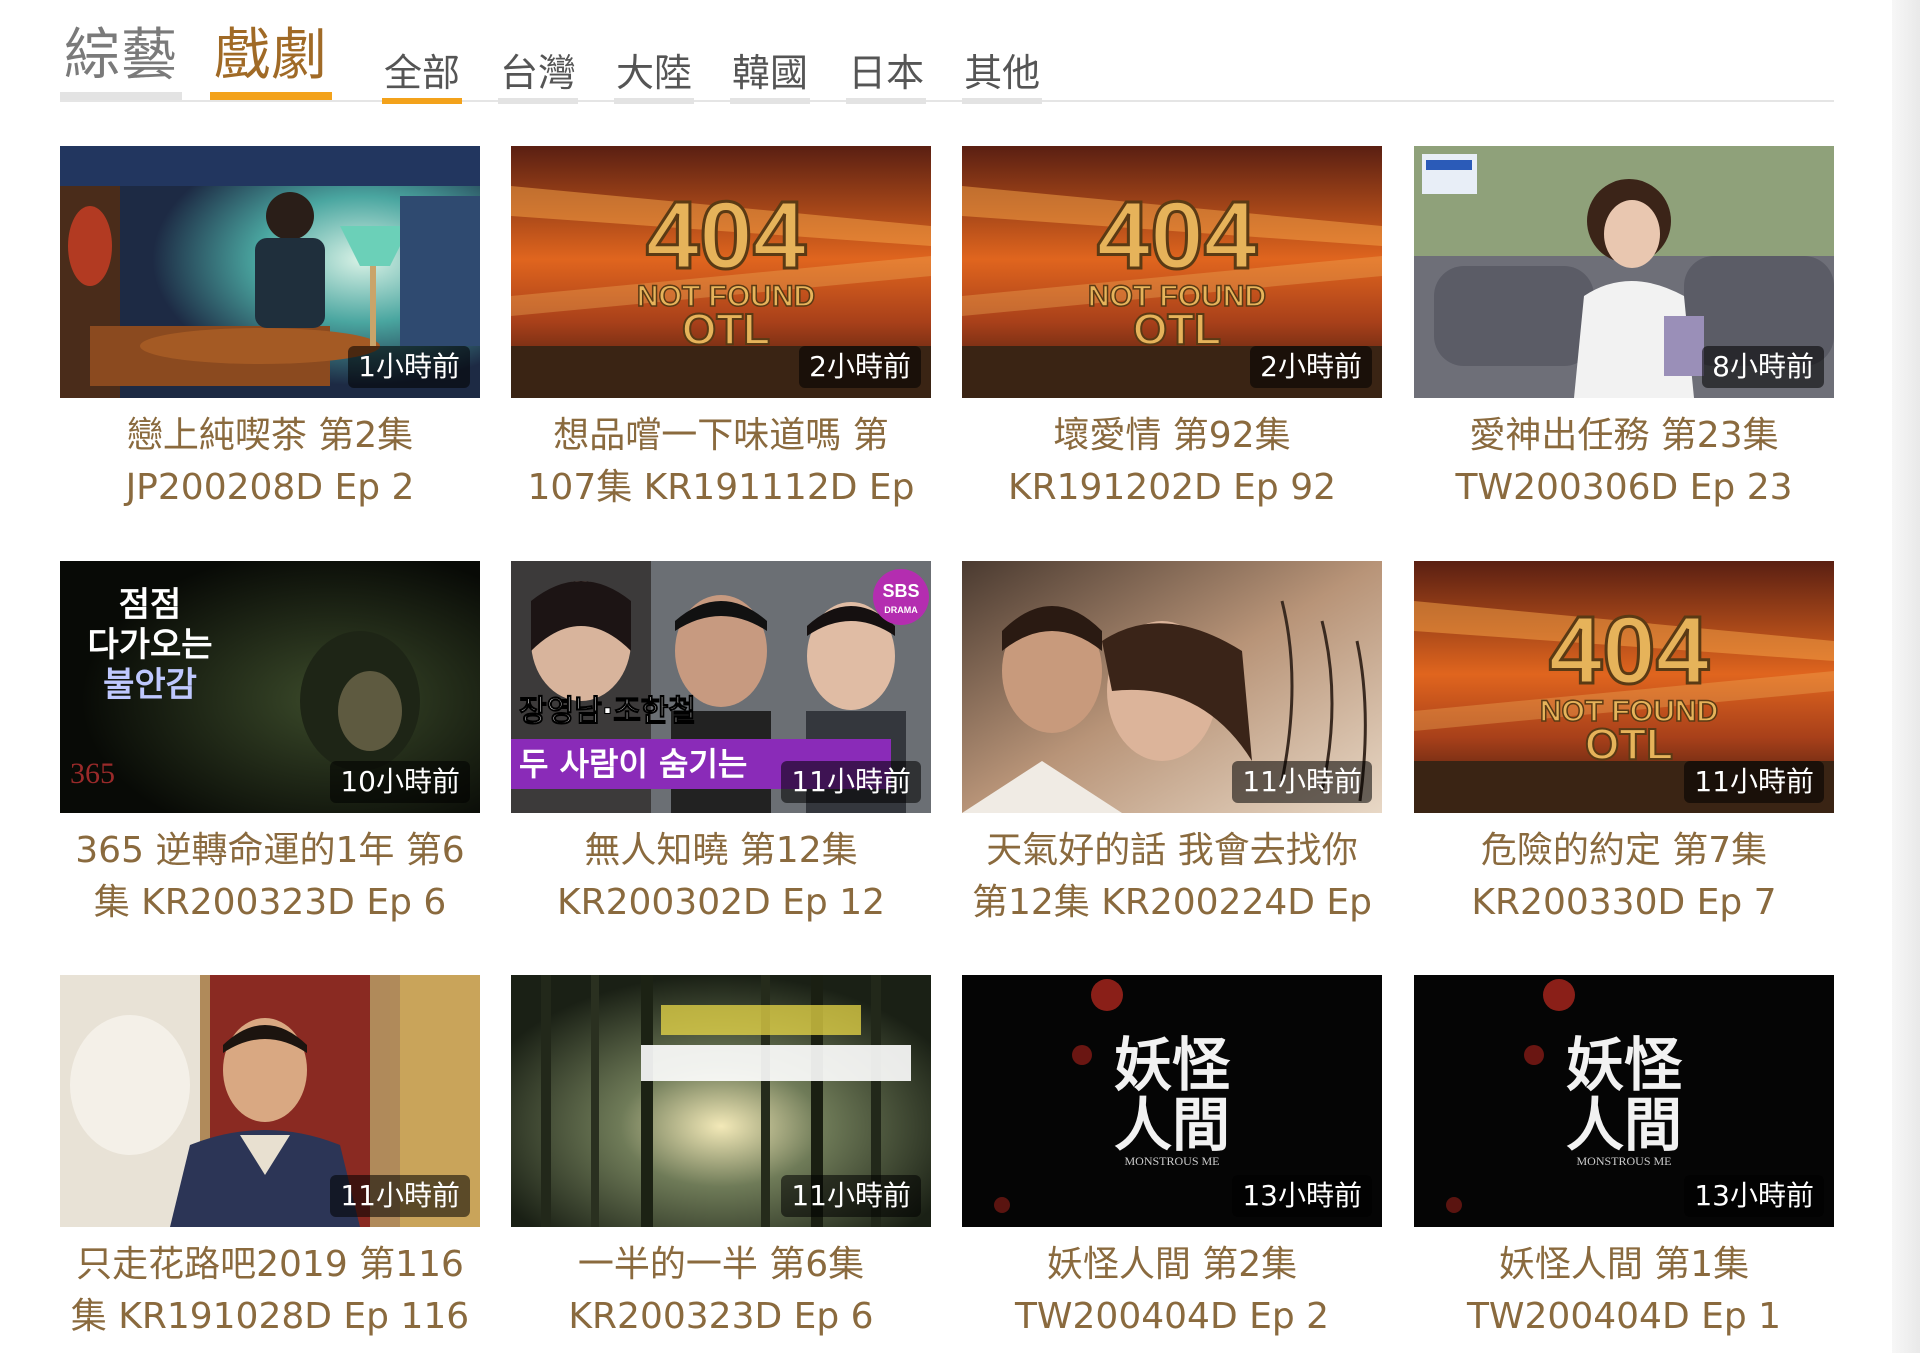 The image size is (1920, 1353). I want to click on video-title-line1: 危險的約定 第7集, so click(1624, 851).